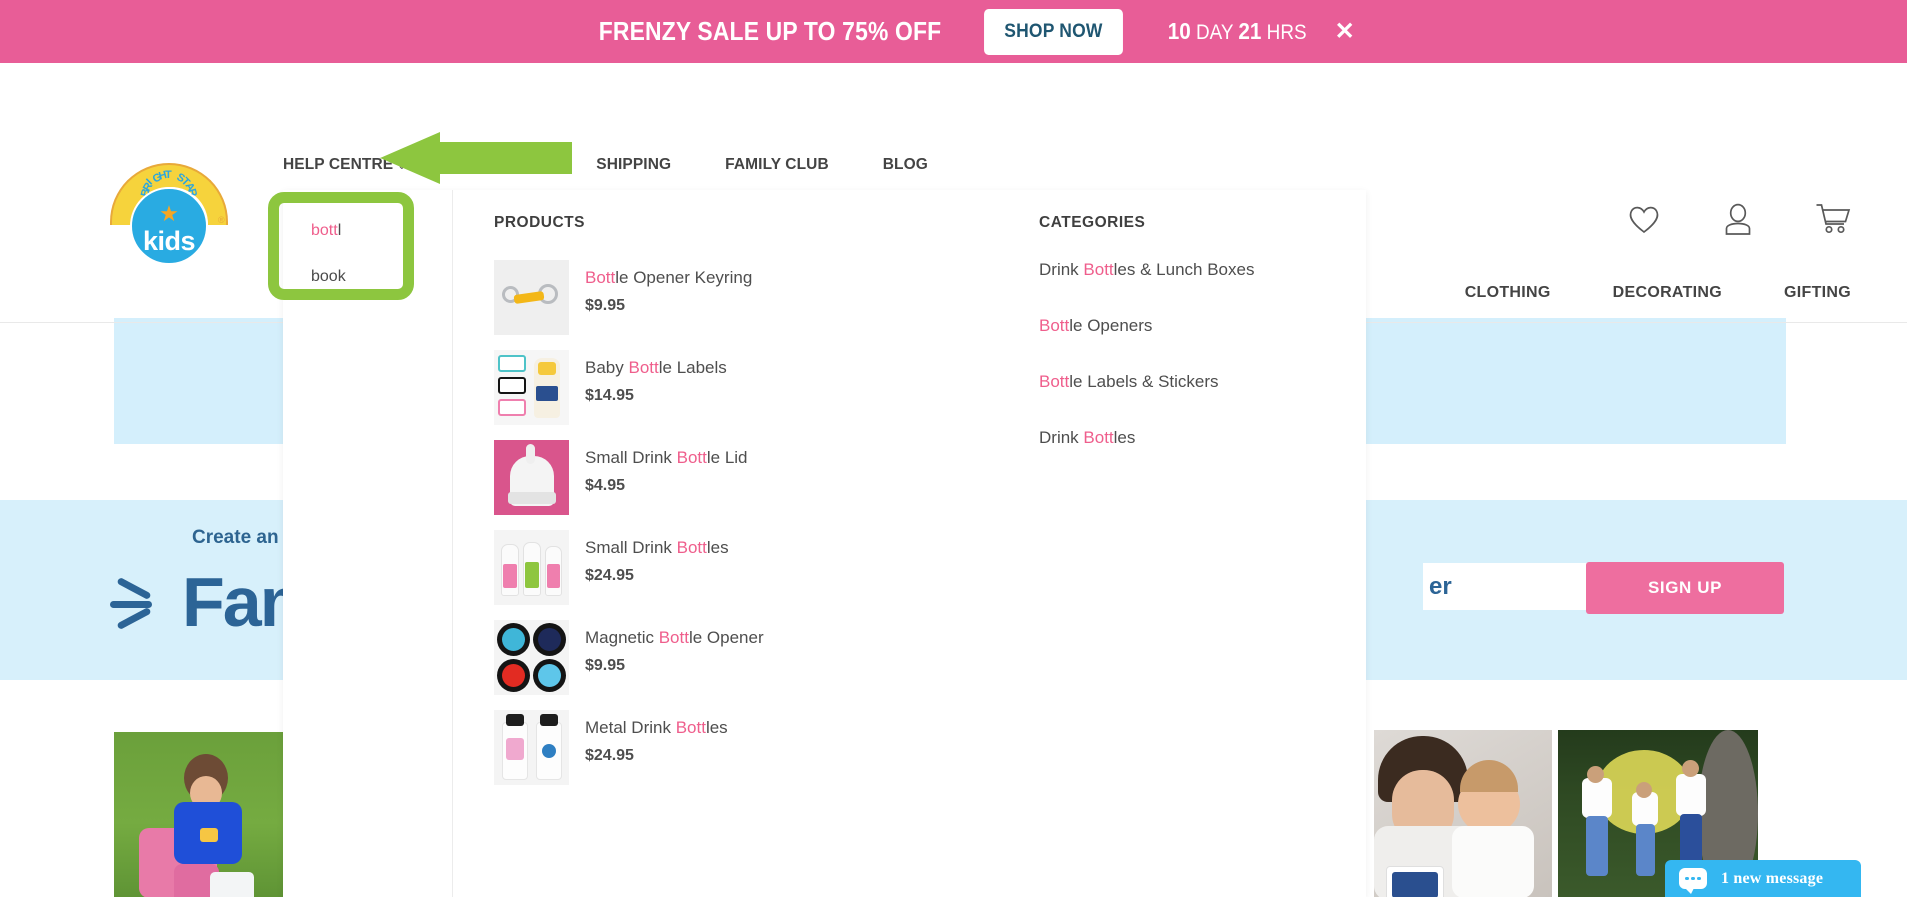 The image size is (1907, 897). What do you see at coordinates (1772, 878) in the screenshot?
I see `chat-widget-label: 1 new message` at bounding box center [1772, 878].